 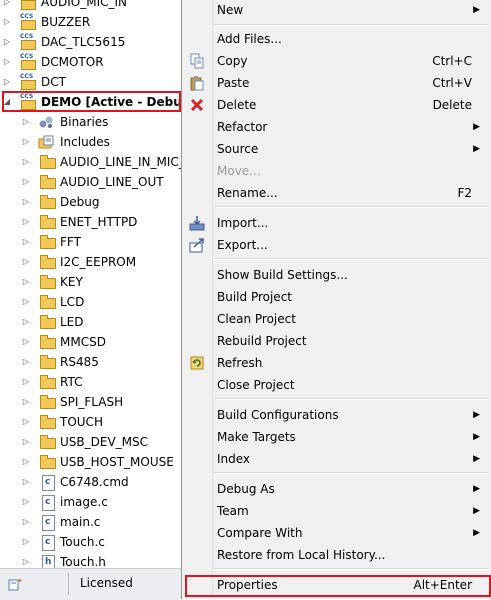 I want to click on menu-item-new: New ▶, so click(x=336, y=10).